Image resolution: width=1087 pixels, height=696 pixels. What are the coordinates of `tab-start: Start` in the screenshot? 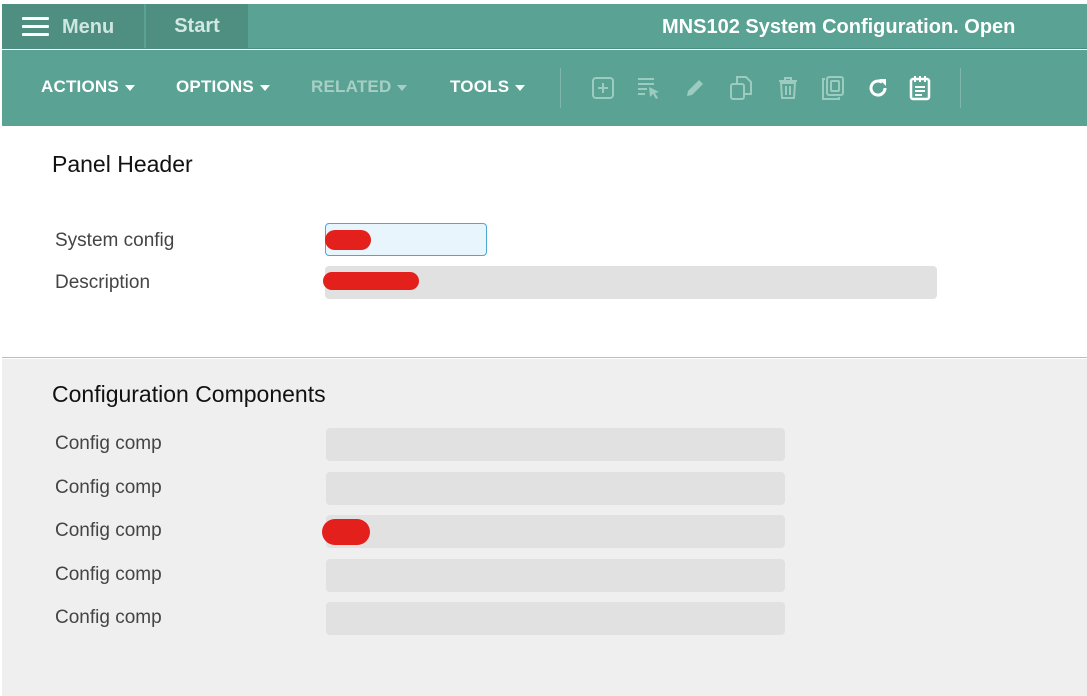 It's located at (197, 26).